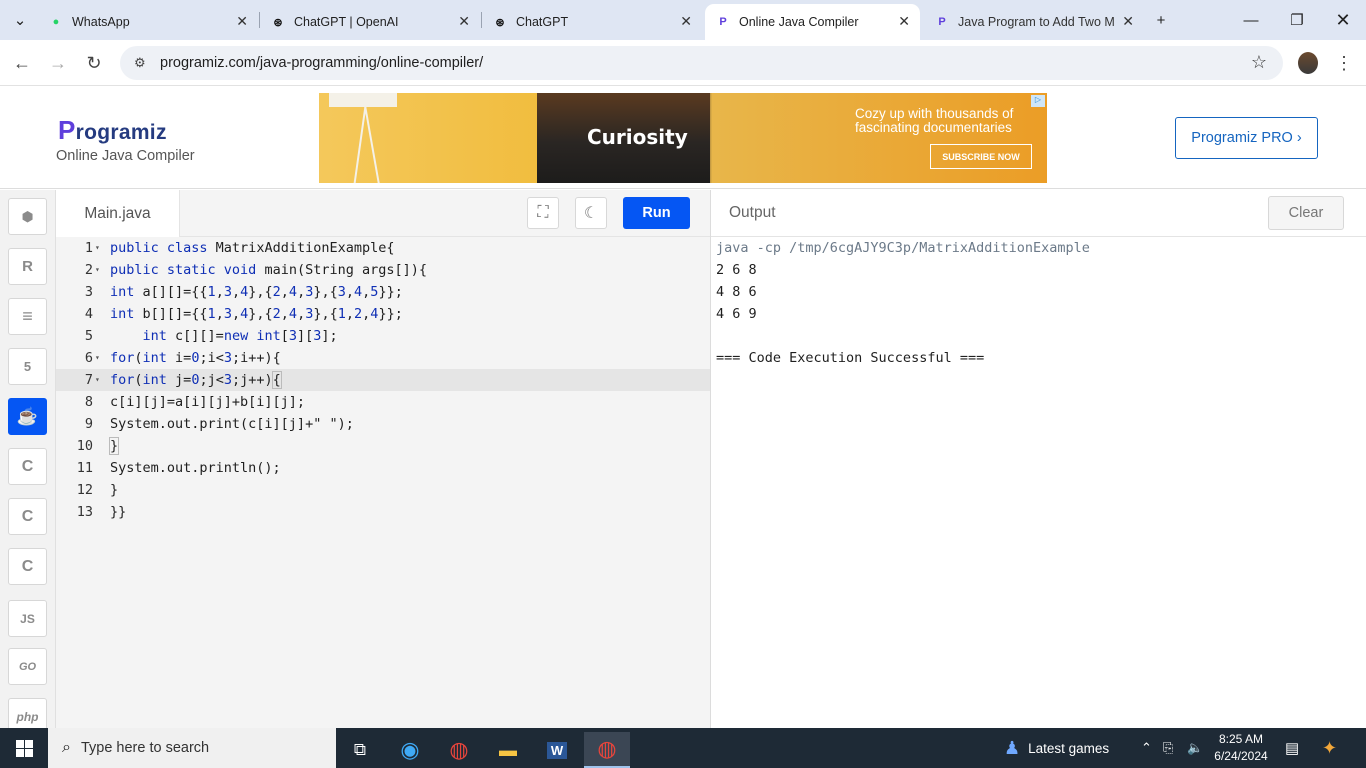 The height and width of the screenshot is (768, 1366). Describe the element at coordinates (125, 156) in the screenshot. I see `page-subtitle: Online Java Compiler` at that location.